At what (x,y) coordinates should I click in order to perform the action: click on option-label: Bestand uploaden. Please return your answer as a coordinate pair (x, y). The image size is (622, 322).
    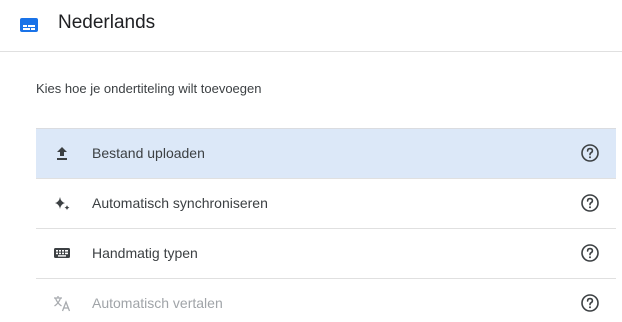
    Looking at the image, I should click on (148, 153).